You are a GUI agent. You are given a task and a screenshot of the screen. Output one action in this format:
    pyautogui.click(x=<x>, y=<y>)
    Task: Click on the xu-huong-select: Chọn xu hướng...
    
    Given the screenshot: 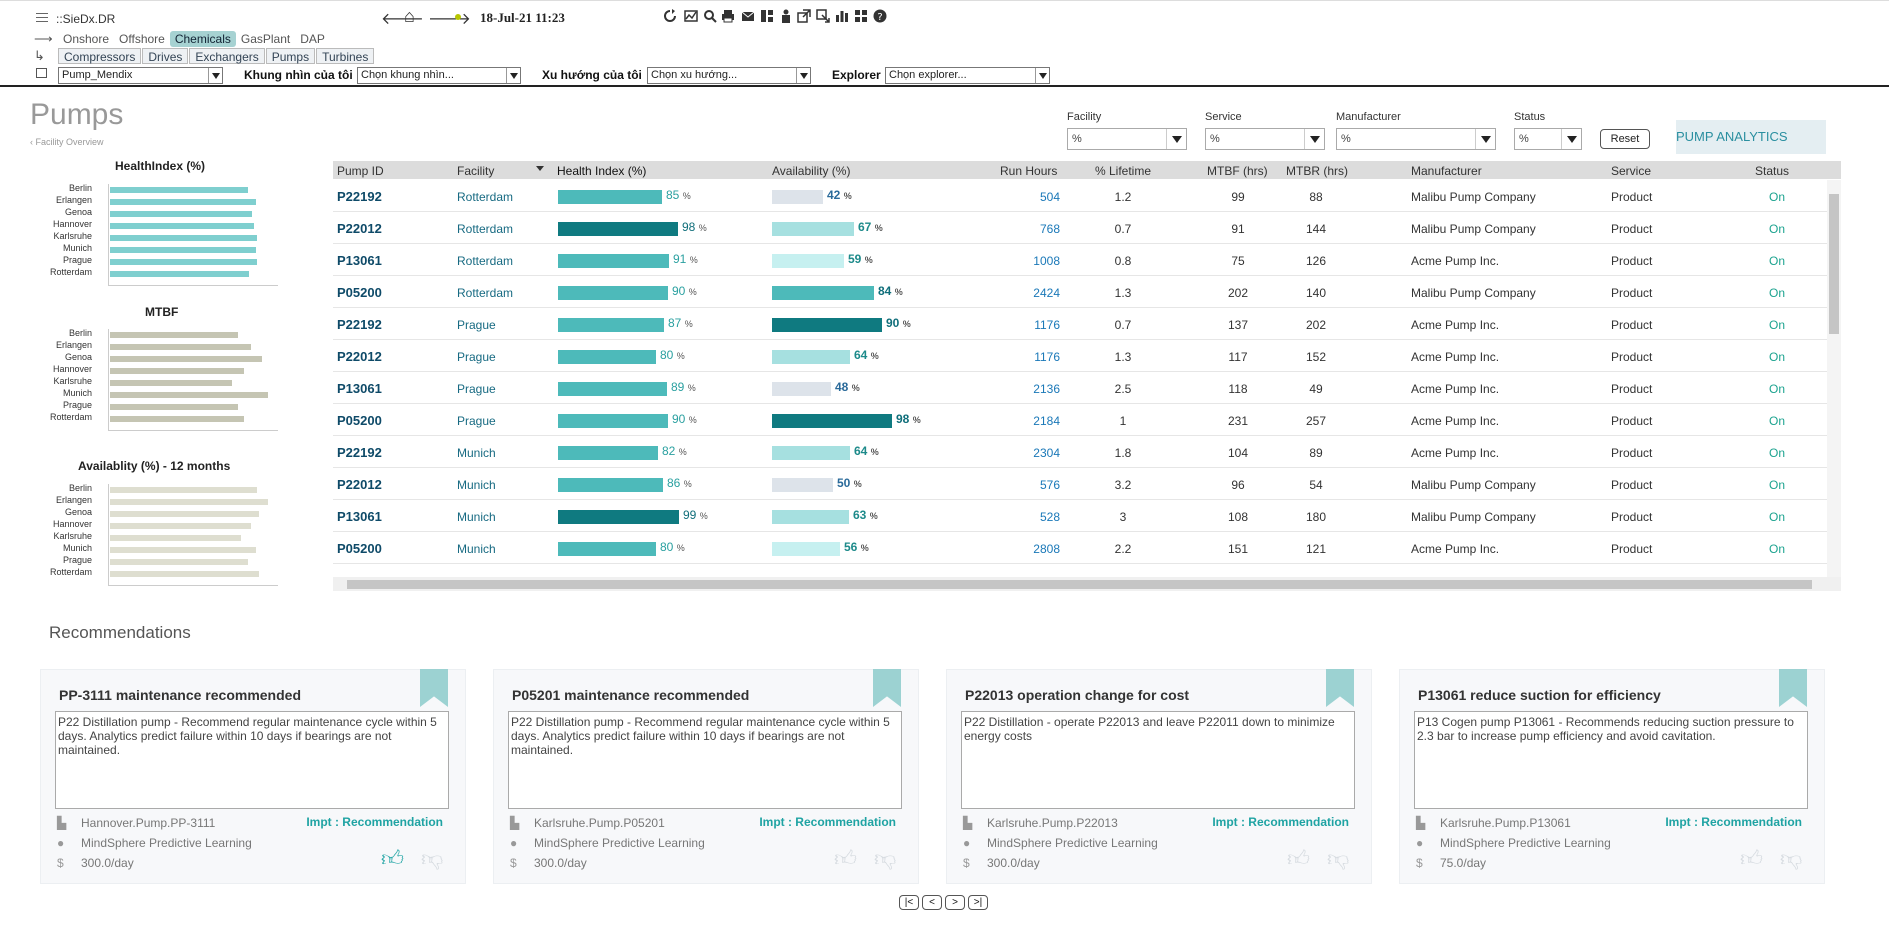 What is the action you would take?
    pyautogui.click(x=729, y=75)
    